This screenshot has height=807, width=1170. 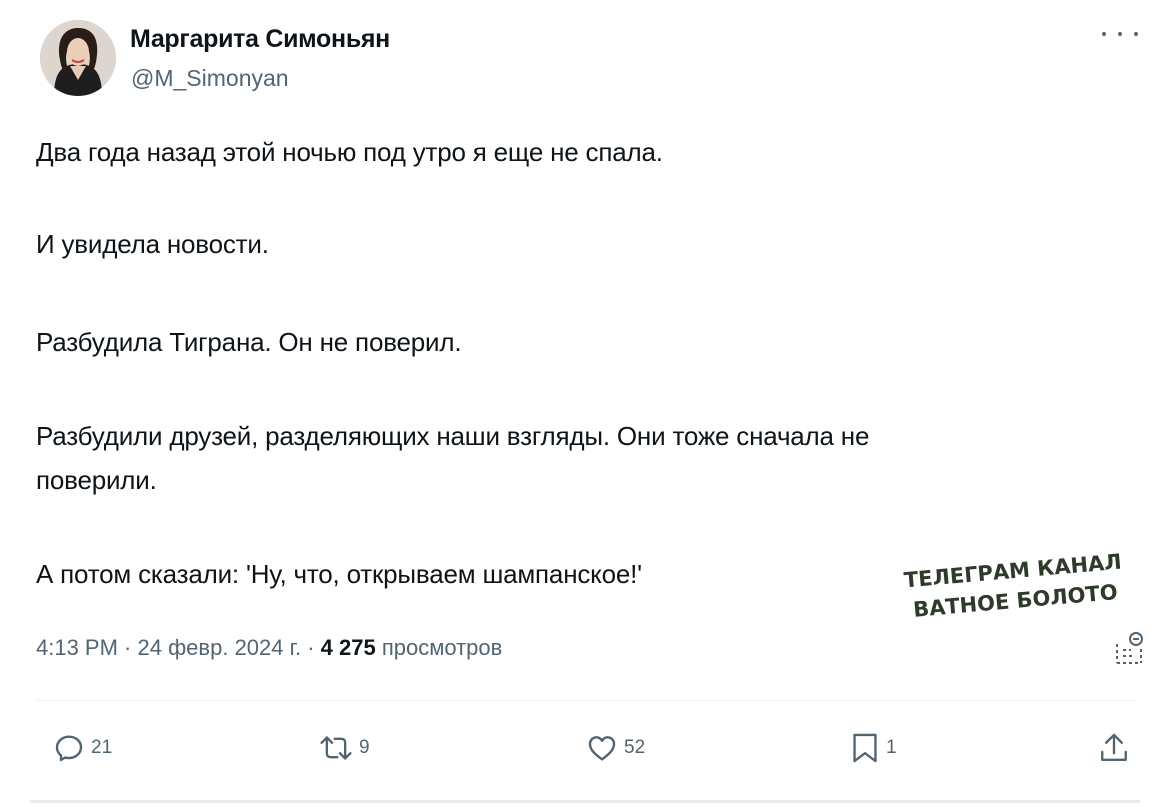 I want to click on avatar, so click(x=78, y=58).